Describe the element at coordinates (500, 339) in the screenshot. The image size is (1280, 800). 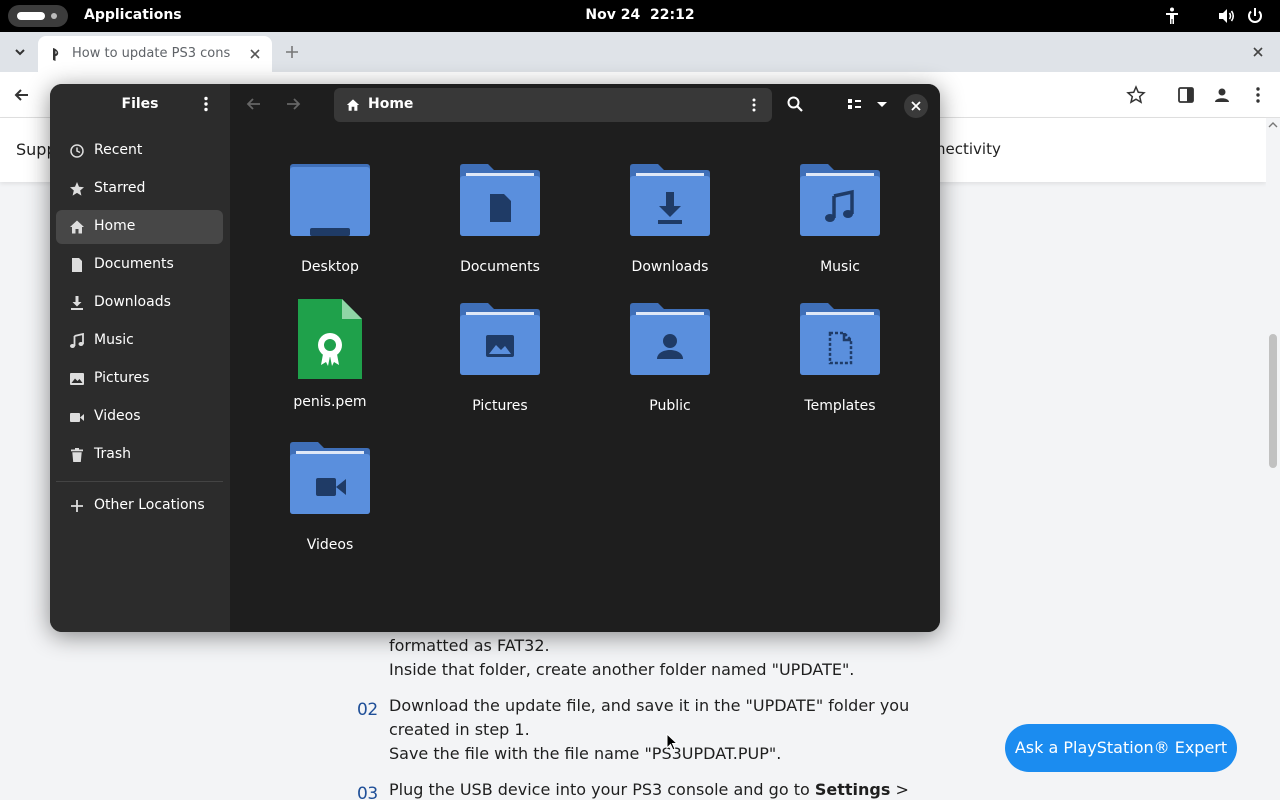
I see `pictures-folder-icon` at that location.